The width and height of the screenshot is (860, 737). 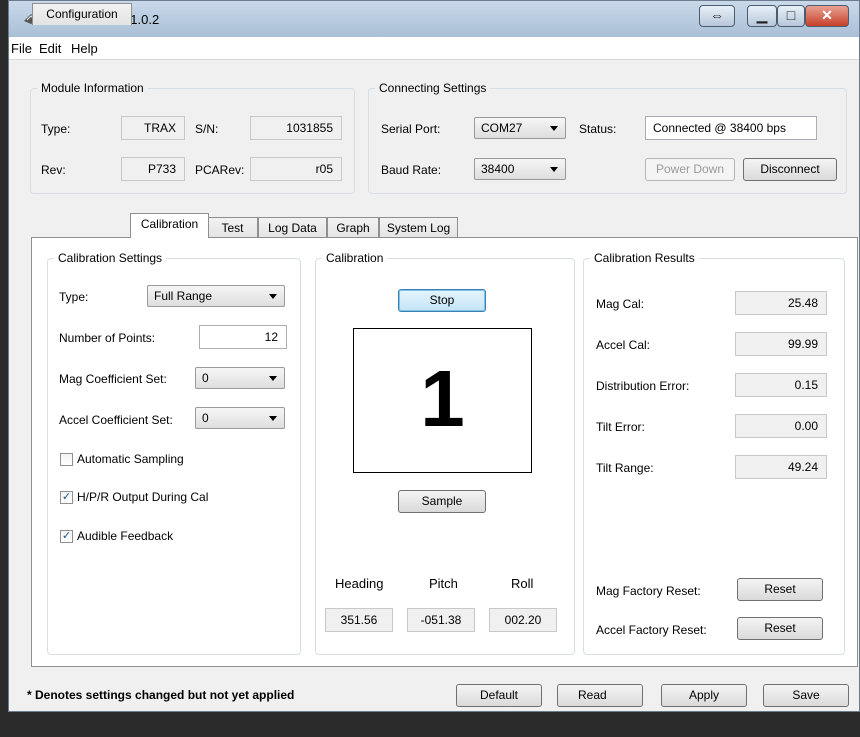 I want to click on roll-value: 002.20, so click(x=523, y=620).